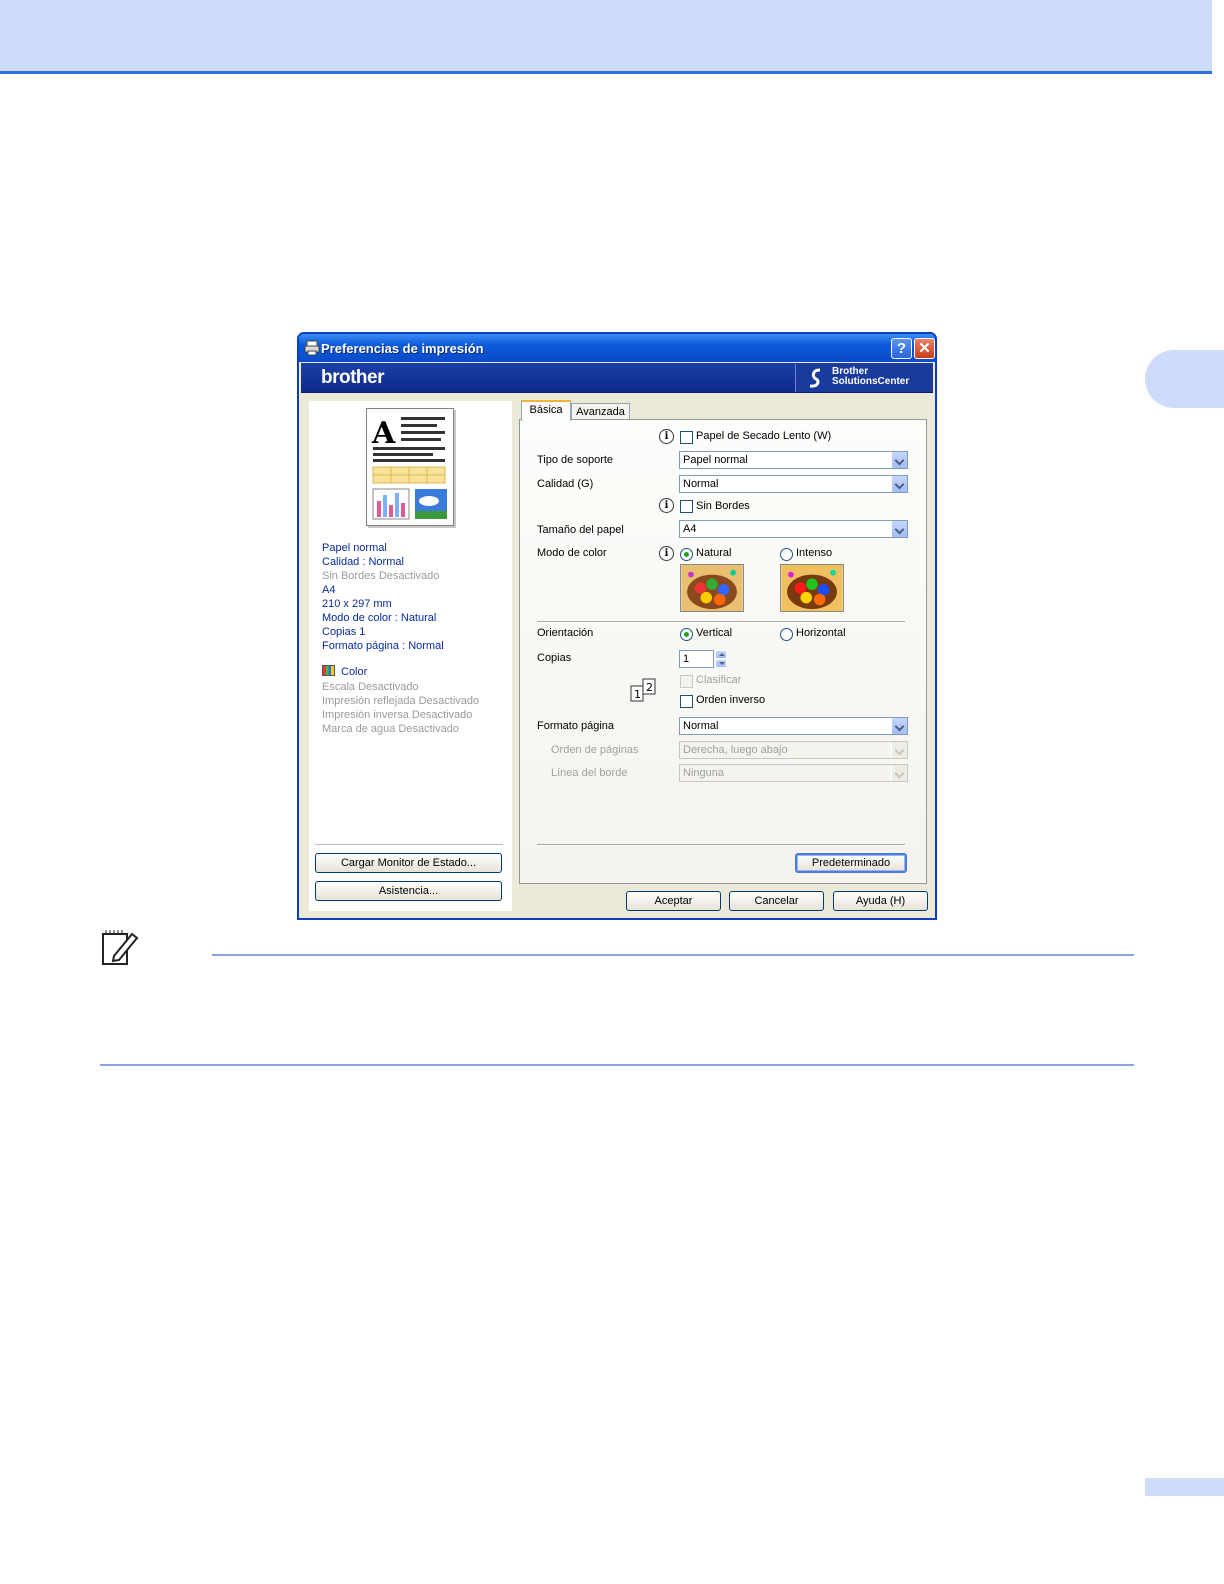  What do you see at coordinates (120, 947) in the screenshot?
I see `note-pencil-icon` at bounding box center [120, 947].